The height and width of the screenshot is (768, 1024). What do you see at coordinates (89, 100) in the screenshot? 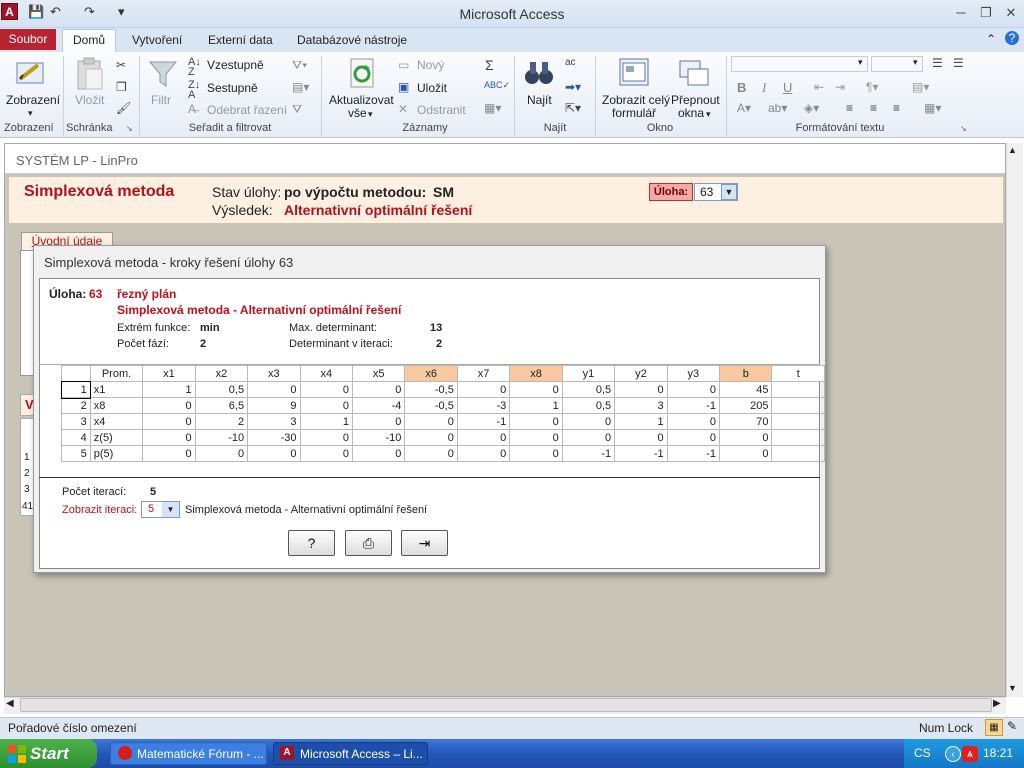
I see `paste-button: Vložit` at bounding box center [89, 100].